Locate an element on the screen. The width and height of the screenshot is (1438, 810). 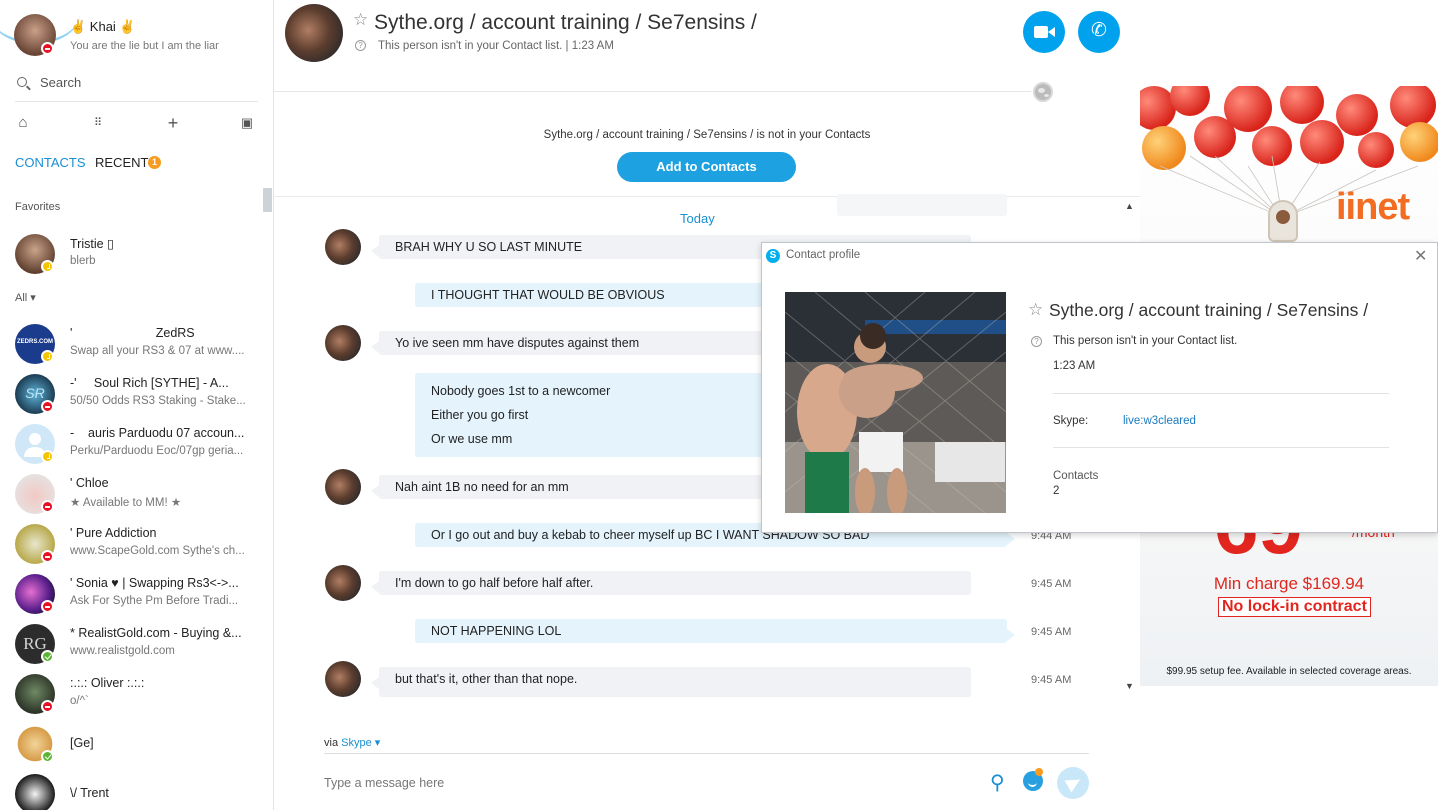
dialpad-icon: ⠿ is located at coordinates (98, 123).